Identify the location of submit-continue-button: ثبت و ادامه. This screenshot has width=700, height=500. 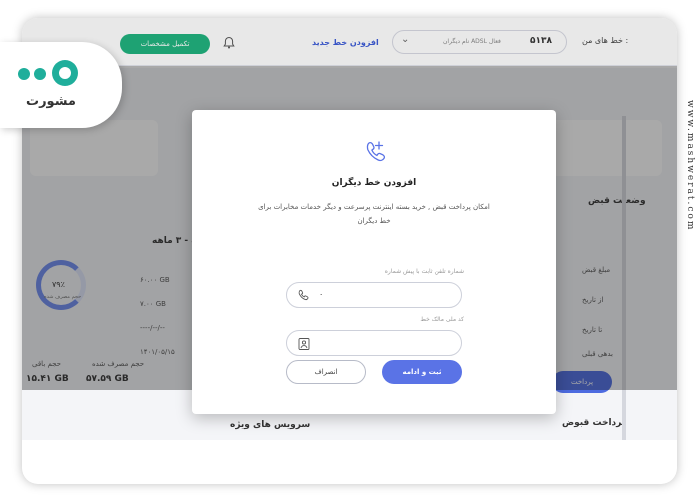
(422, 372).